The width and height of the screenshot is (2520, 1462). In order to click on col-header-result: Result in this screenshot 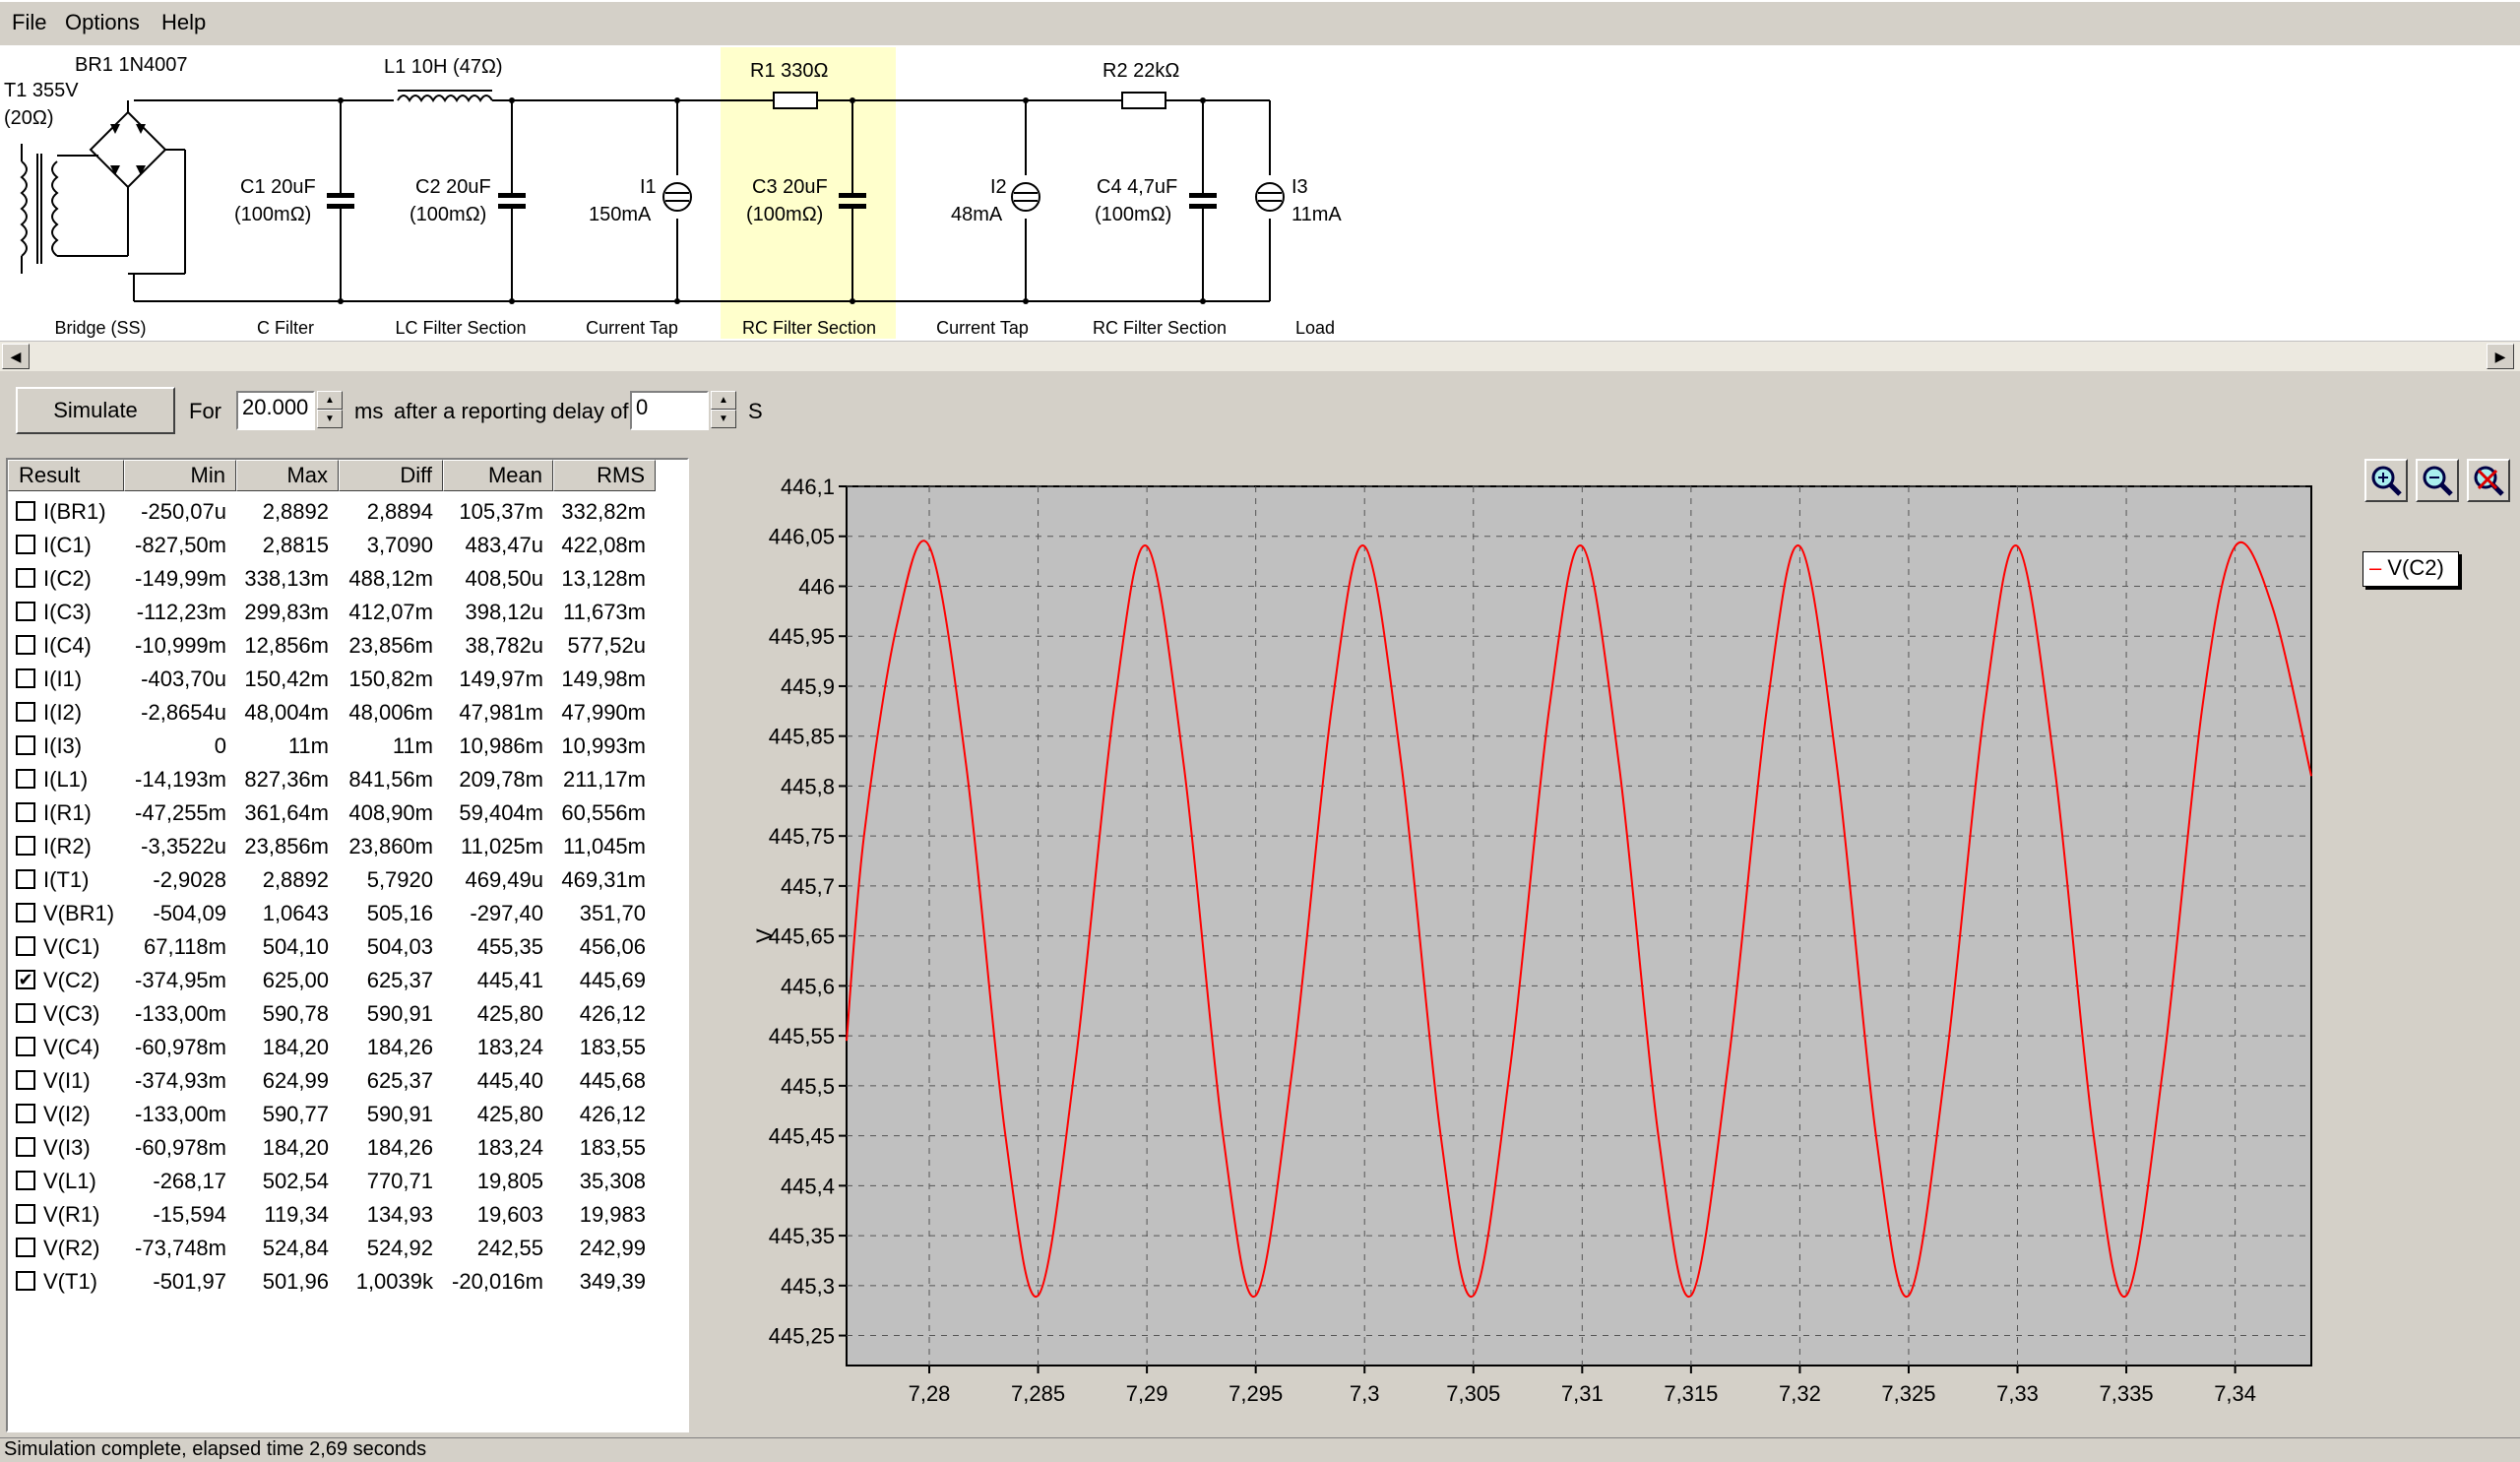, I will do `click(66, 475)`.